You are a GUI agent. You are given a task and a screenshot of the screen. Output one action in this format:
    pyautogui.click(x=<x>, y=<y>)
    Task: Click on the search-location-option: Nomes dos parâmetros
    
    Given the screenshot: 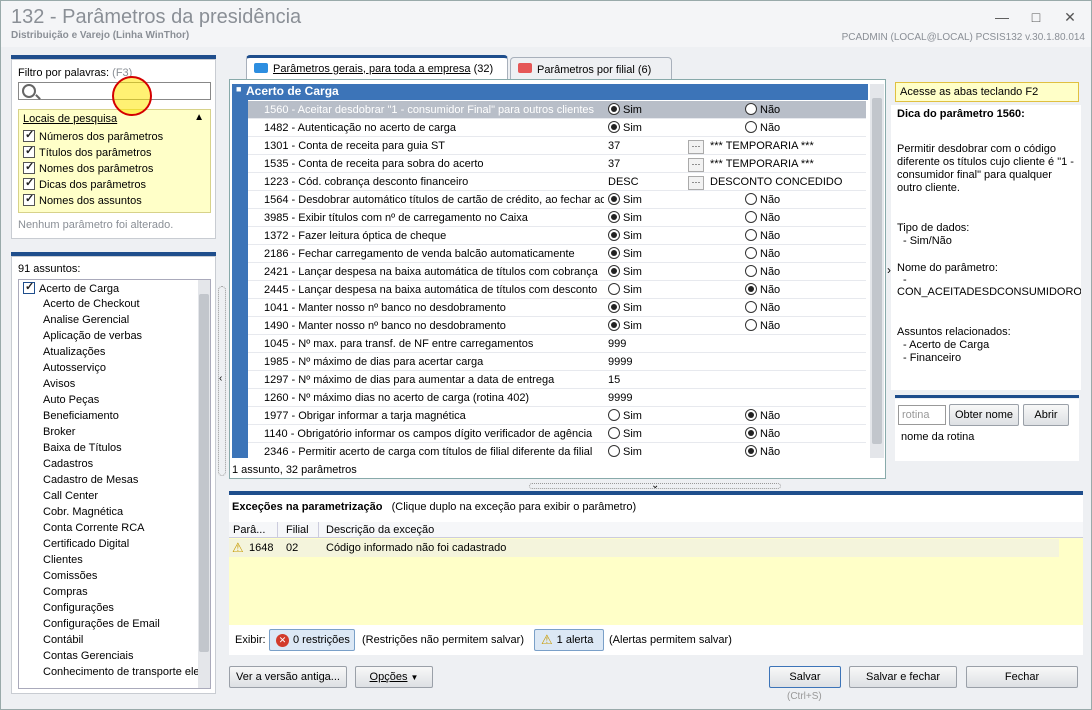 What is the action you would take?
    pyautogui.click(x=88, y=167)
    